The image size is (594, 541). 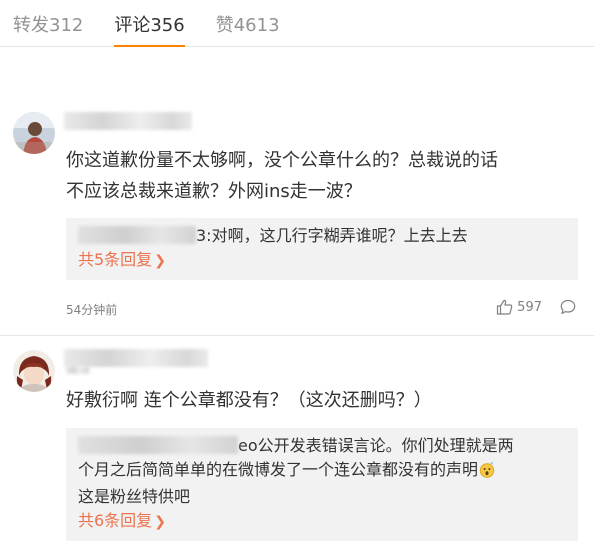 I want to click on reply-text: 3:对啊，这几行字糊弄谁呢？上去上去, so click(x=332, y=235).